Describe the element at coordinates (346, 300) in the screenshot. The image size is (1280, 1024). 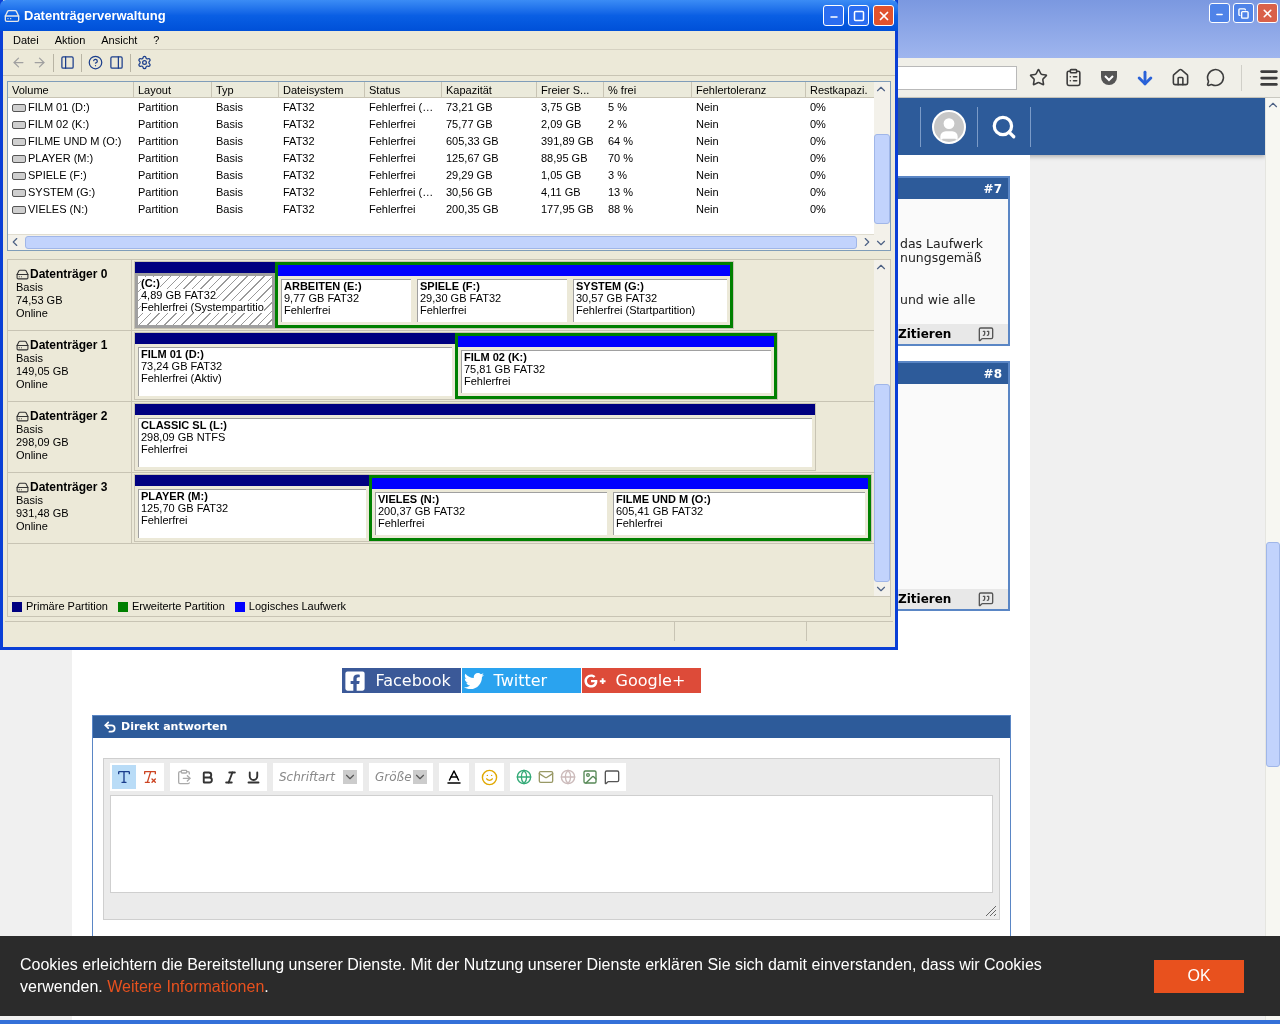
I see `partition-block: ARBEITEN (E:) 9,77 GB FAT32 Fehlerfrei` at that location.